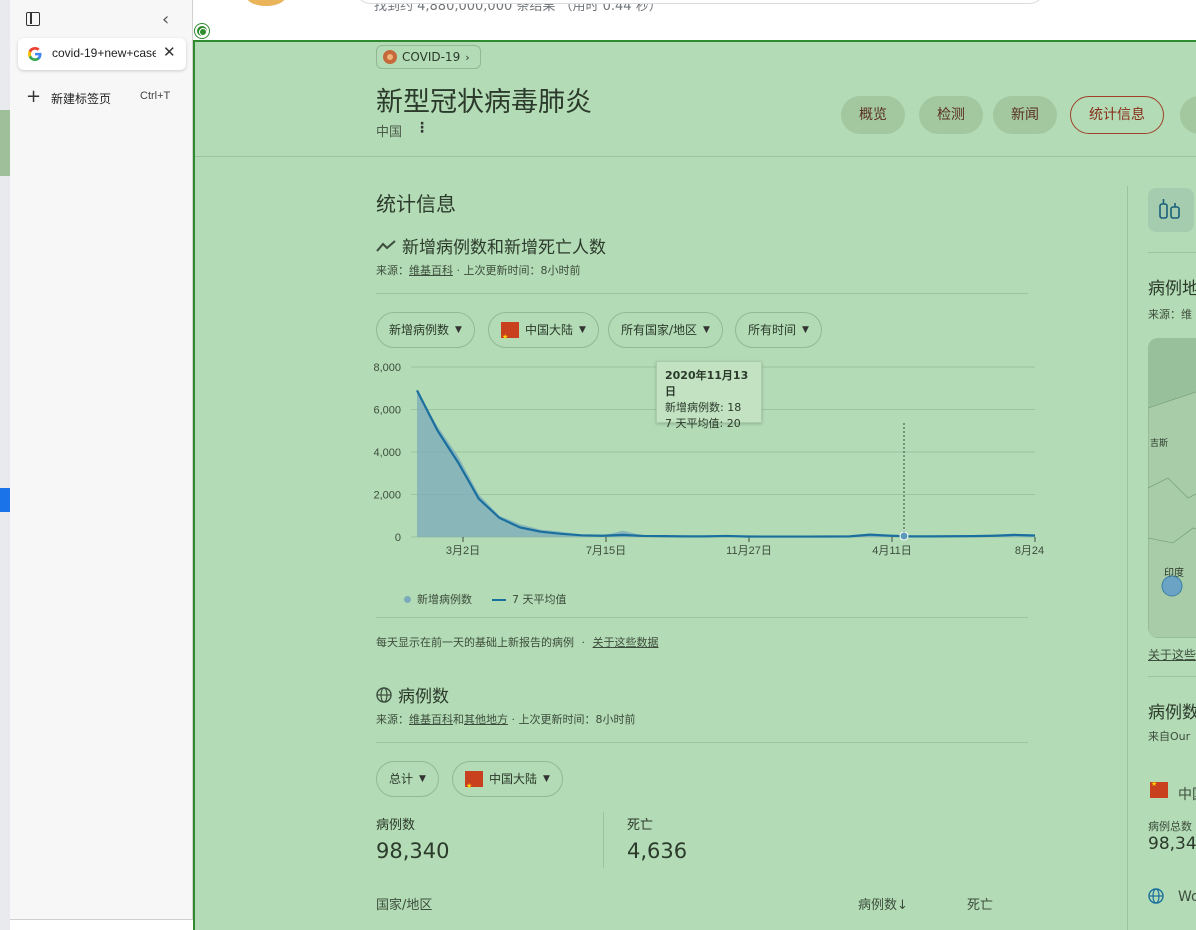 This screenshot has width=1196, height=930. What do you see at coordinates (389, 132) in the screenshot?
I see `location-label: 中国` at bounding box center [389, 132].